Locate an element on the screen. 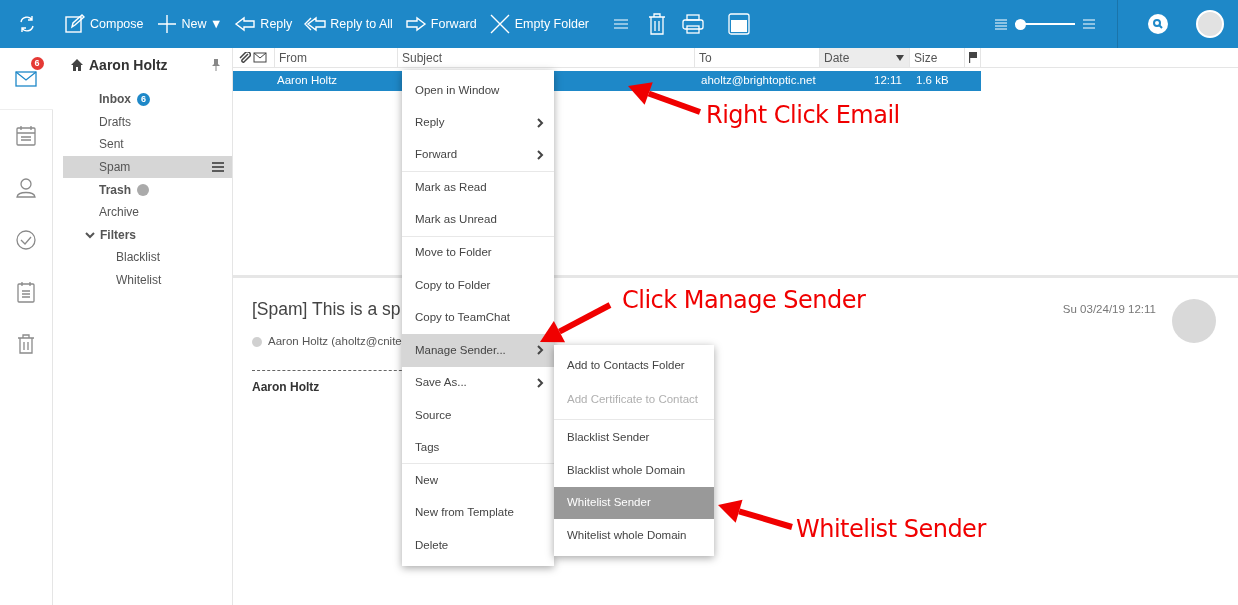 The width and height of the screenshot is (1238, 605). window-icon is located at coordinates (739, 24).